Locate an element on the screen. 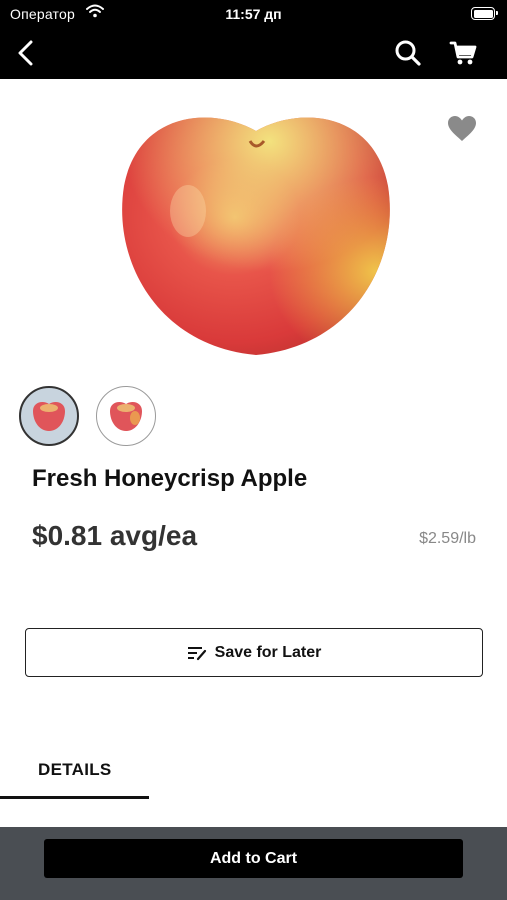 Image resolution: width=507 pixels, height=900 pixels. clock: 11:57 дп is located at coordinates (253, 14).